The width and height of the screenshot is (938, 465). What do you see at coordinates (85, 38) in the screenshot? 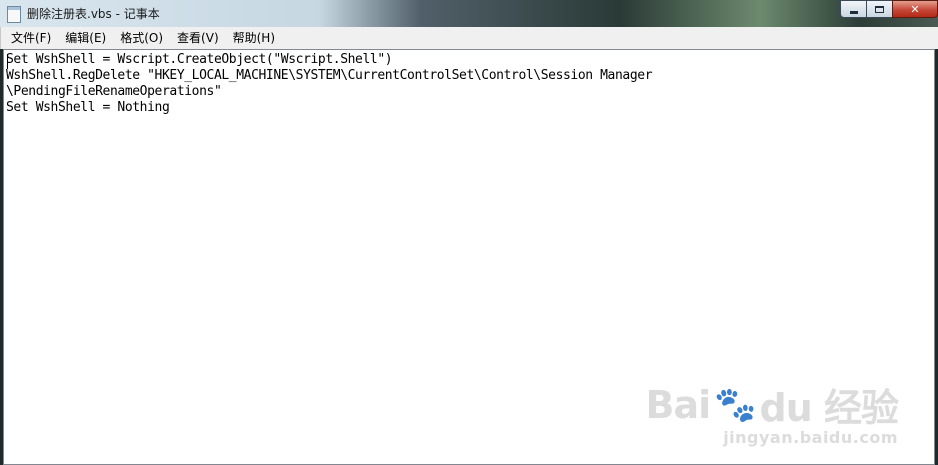
I see `menu-edit: 编辑(E)` at bounding box center [85, 38].